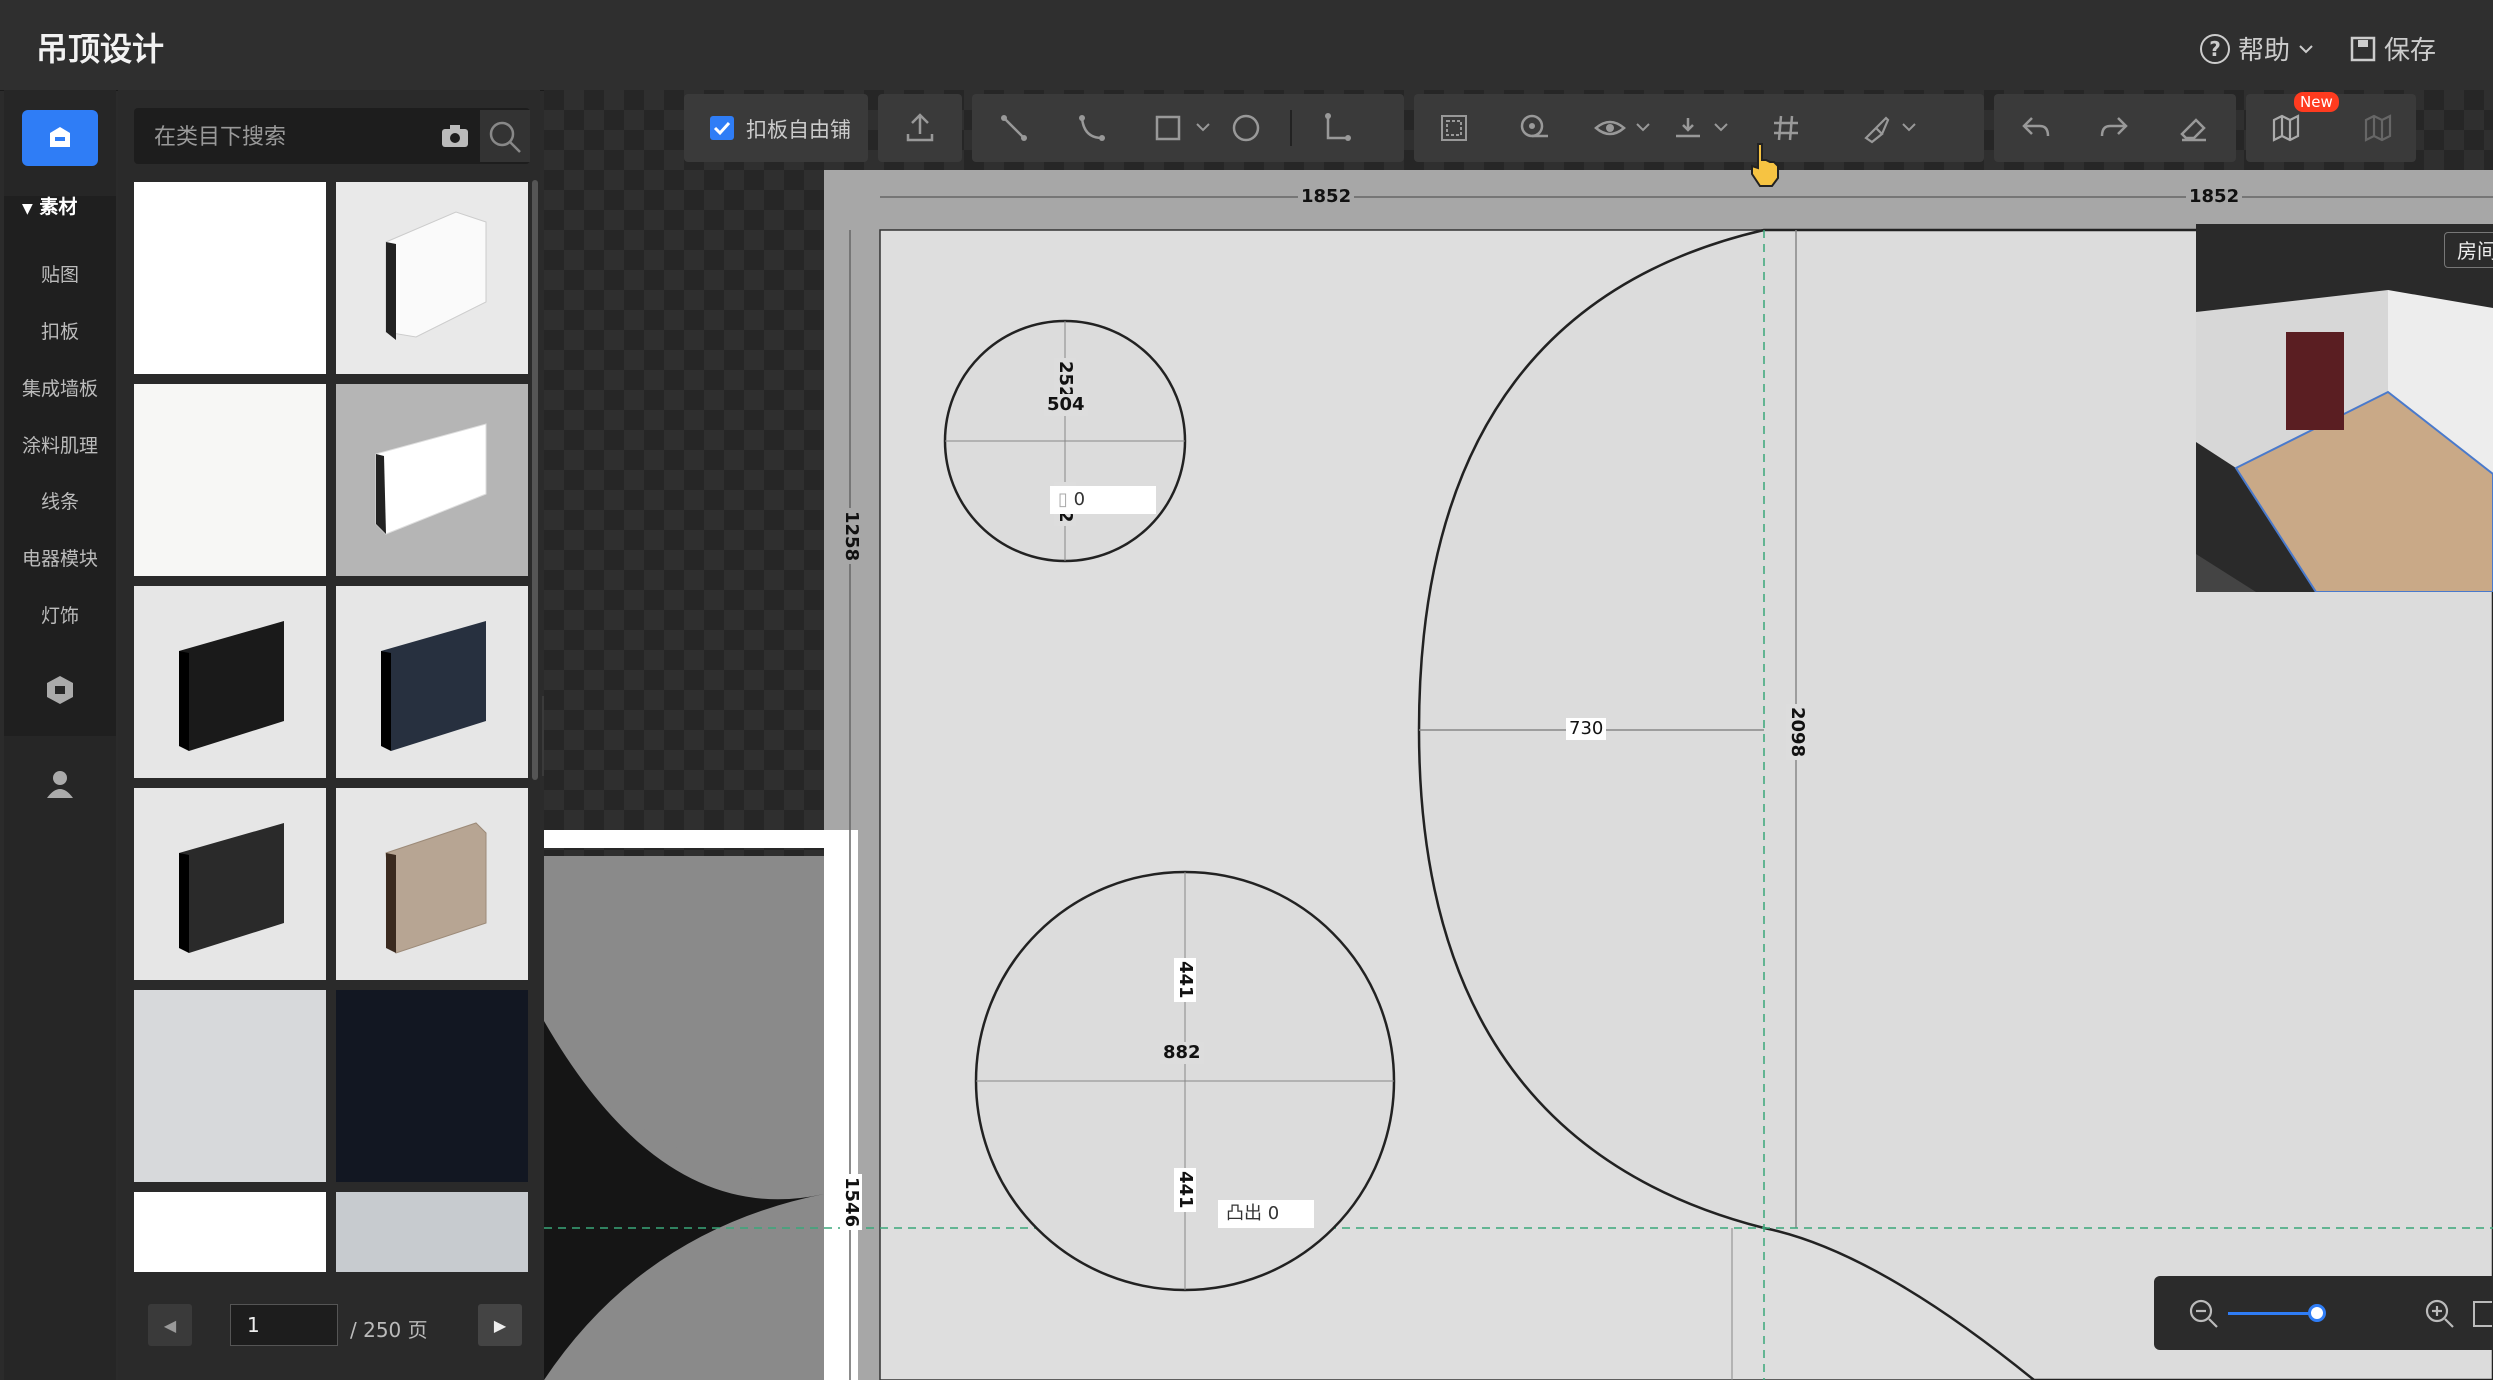 The height and width of the screenshot is (1380, 2493). I want to click on eraser-button, so click(2194, 128).